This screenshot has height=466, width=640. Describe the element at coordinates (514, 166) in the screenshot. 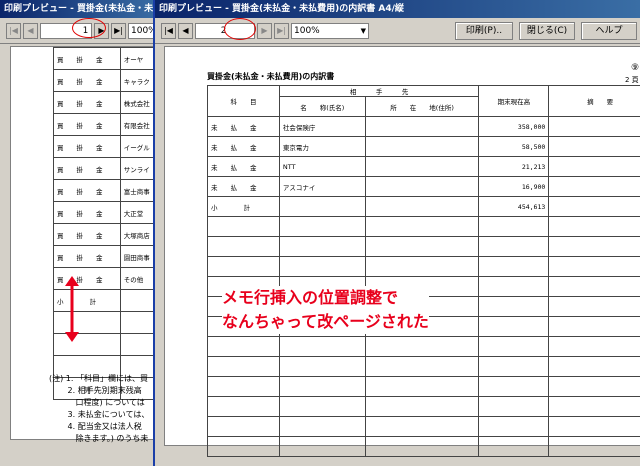

I see `row-balance: 21,213` at that location.